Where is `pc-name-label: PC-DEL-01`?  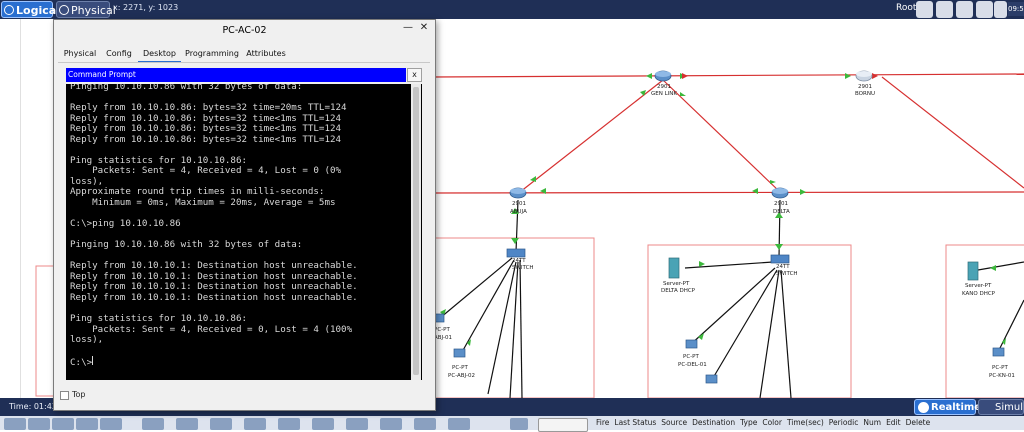
pc-name-label: PC-DEL-01 is located at coordinates (692, 365).